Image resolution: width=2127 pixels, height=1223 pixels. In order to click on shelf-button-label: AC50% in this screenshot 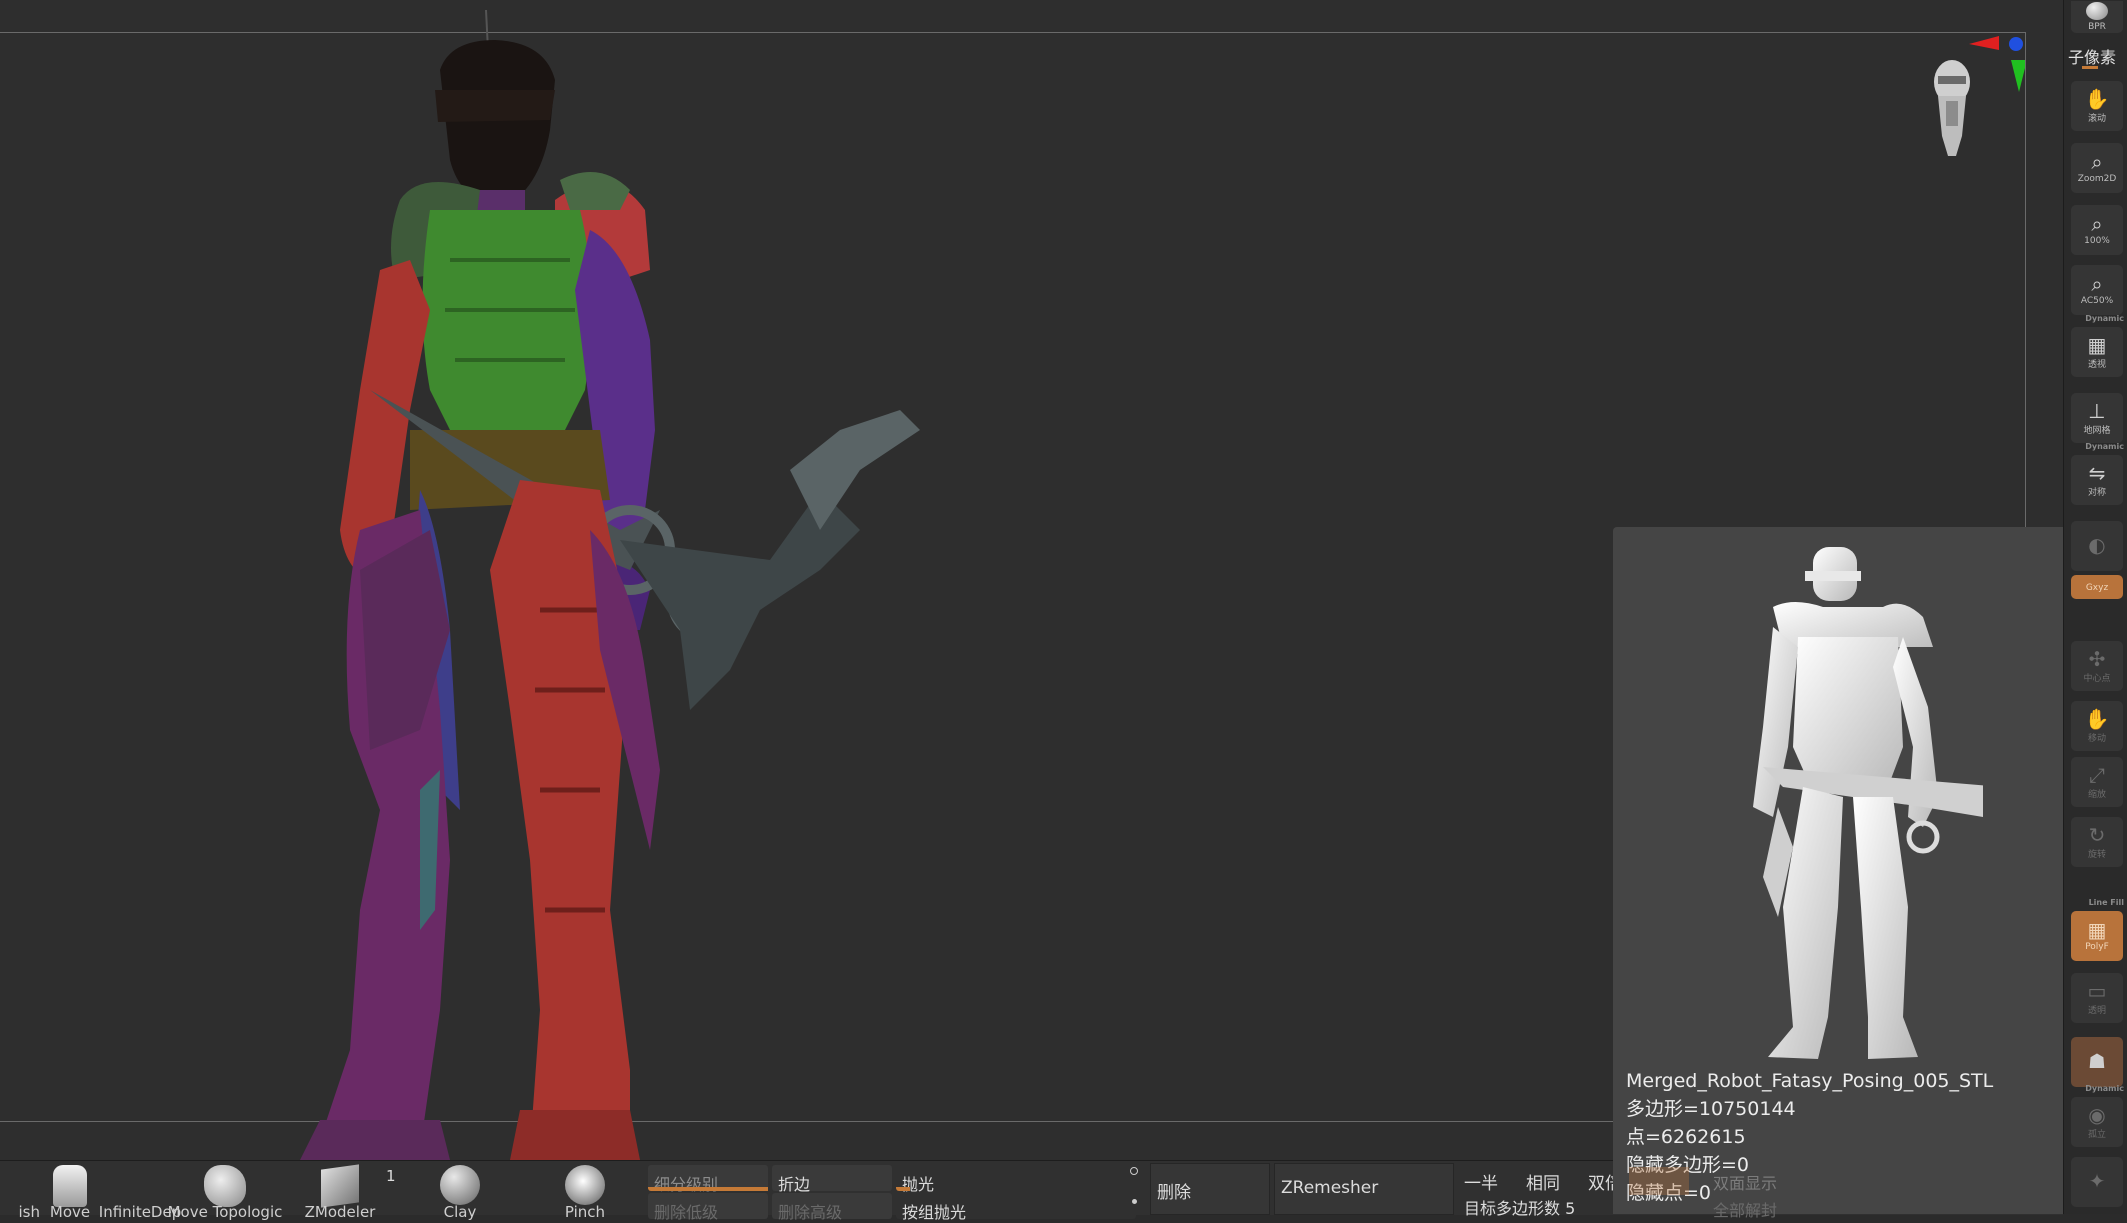, I will do `click(2097, 301)`.